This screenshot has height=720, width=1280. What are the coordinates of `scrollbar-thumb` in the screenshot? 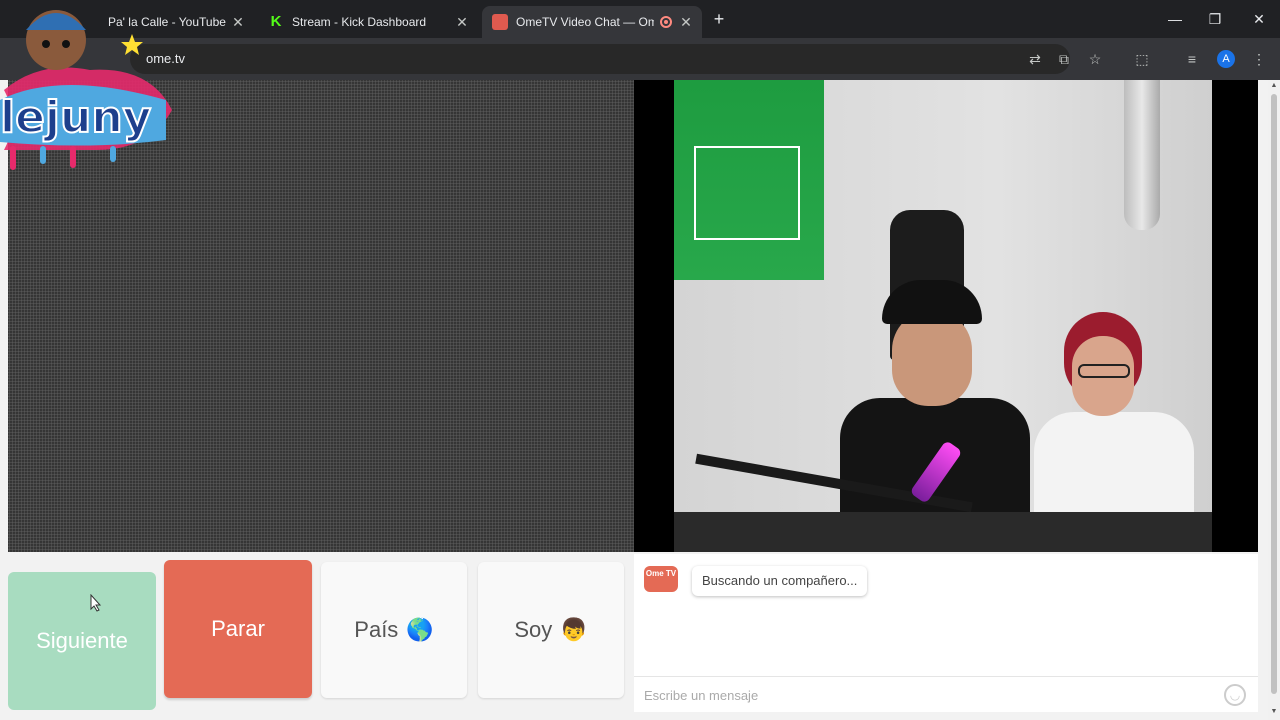 It's located at (1274, 394).